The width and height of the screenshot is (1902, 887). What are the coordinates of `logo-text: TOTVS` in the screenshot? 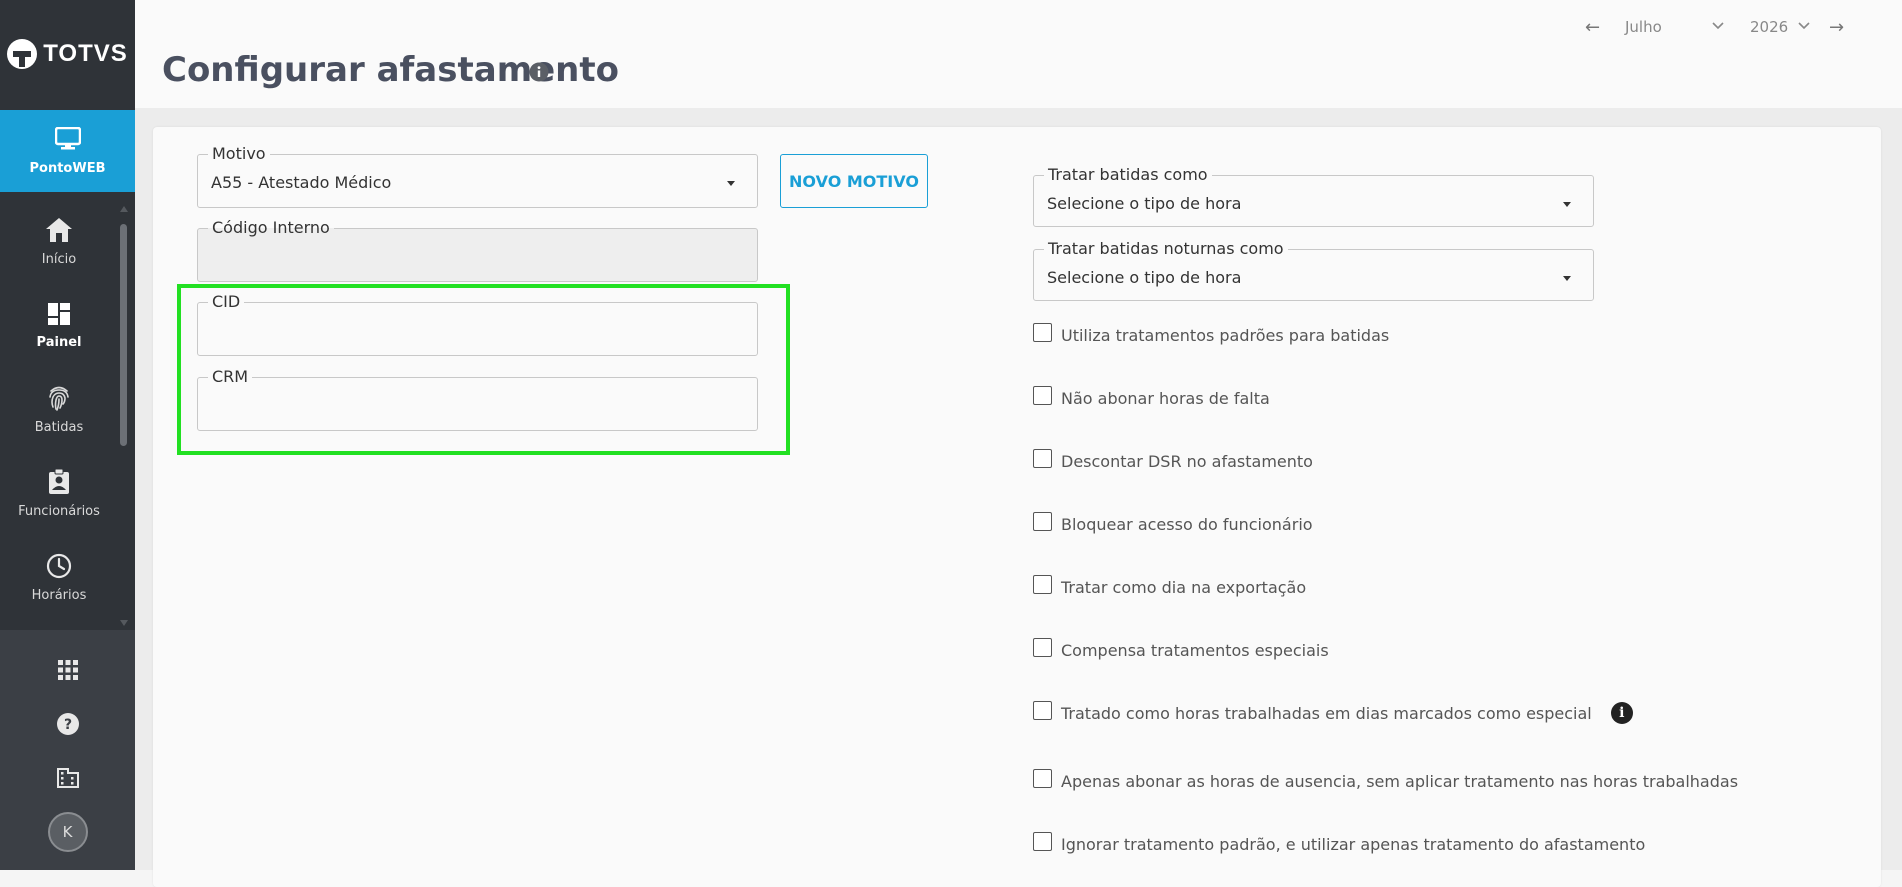 It's located at (85, 53).